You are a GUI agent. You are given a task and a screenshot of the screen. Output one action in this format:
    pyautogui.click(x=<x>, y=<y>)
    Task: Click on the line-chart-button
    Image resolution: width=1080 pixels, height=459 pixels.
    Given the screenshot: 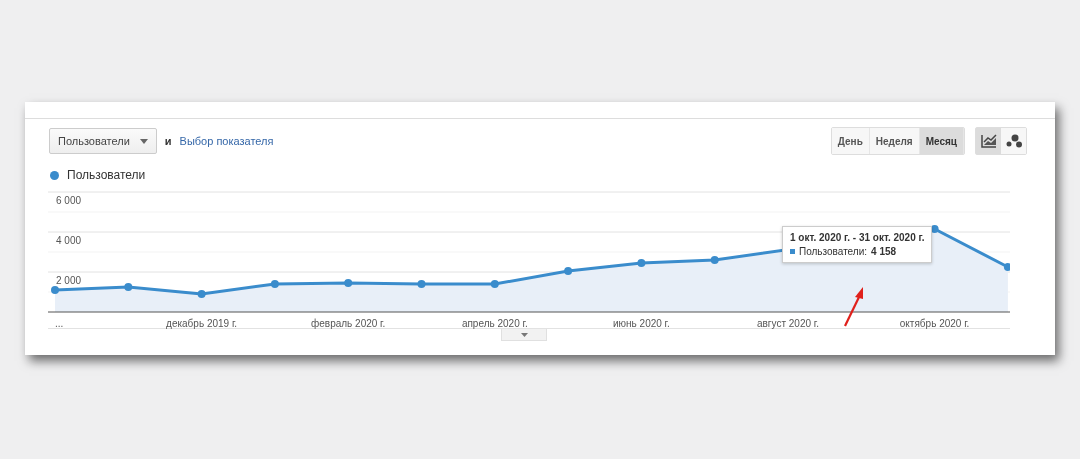 What is the action you would take?
    pyautogui.click(x=988, y=141)
    